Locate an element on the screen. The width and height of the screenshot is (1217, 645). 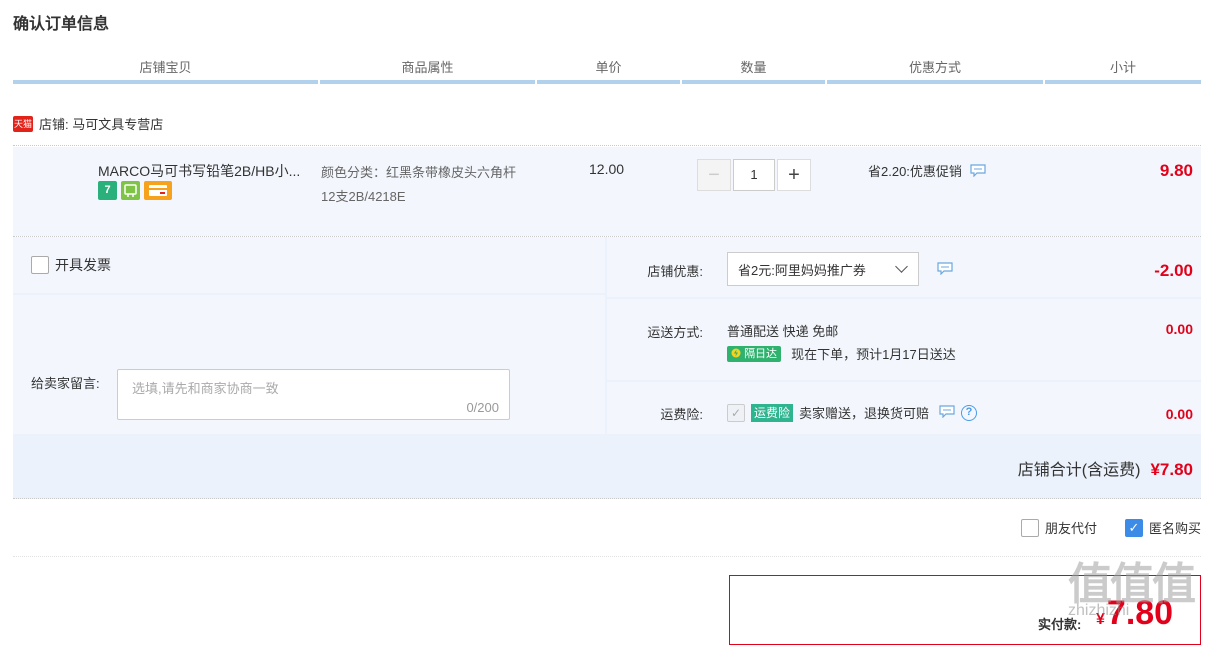
help-icon: ? is located at coordinates (969, 412).